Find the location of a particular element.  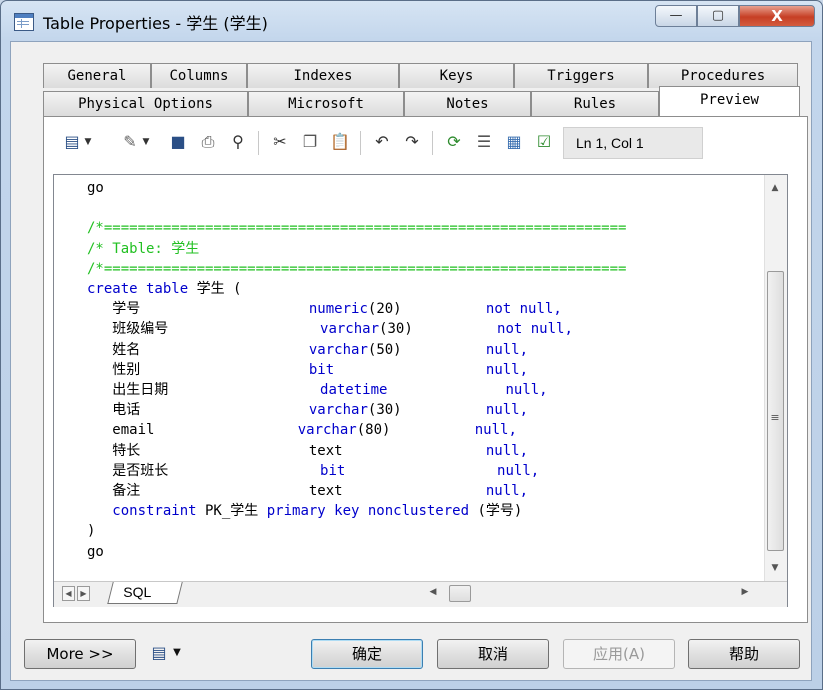

sheet-tab-sql: SQL is located at coordinates (145, 593).